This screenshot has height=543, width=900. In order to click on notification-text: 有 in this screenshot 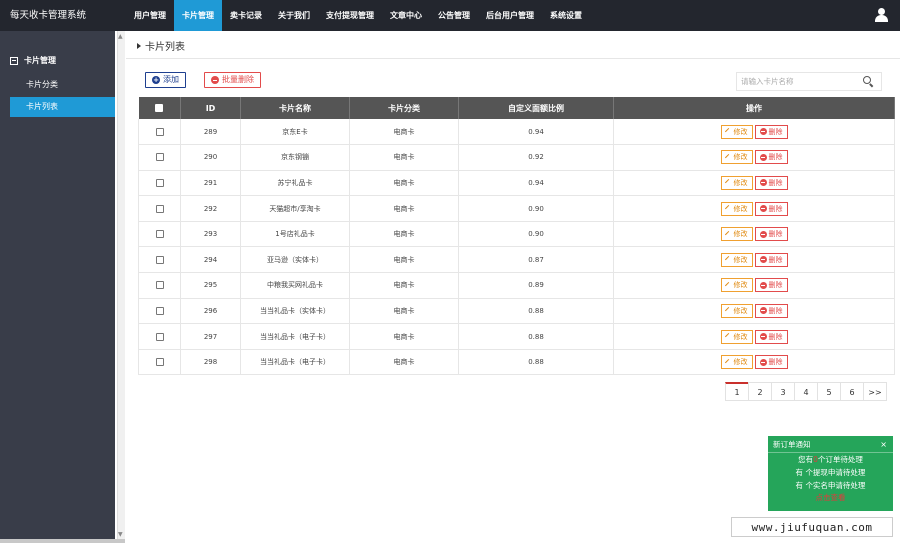, I will do `click(799, 485)`.